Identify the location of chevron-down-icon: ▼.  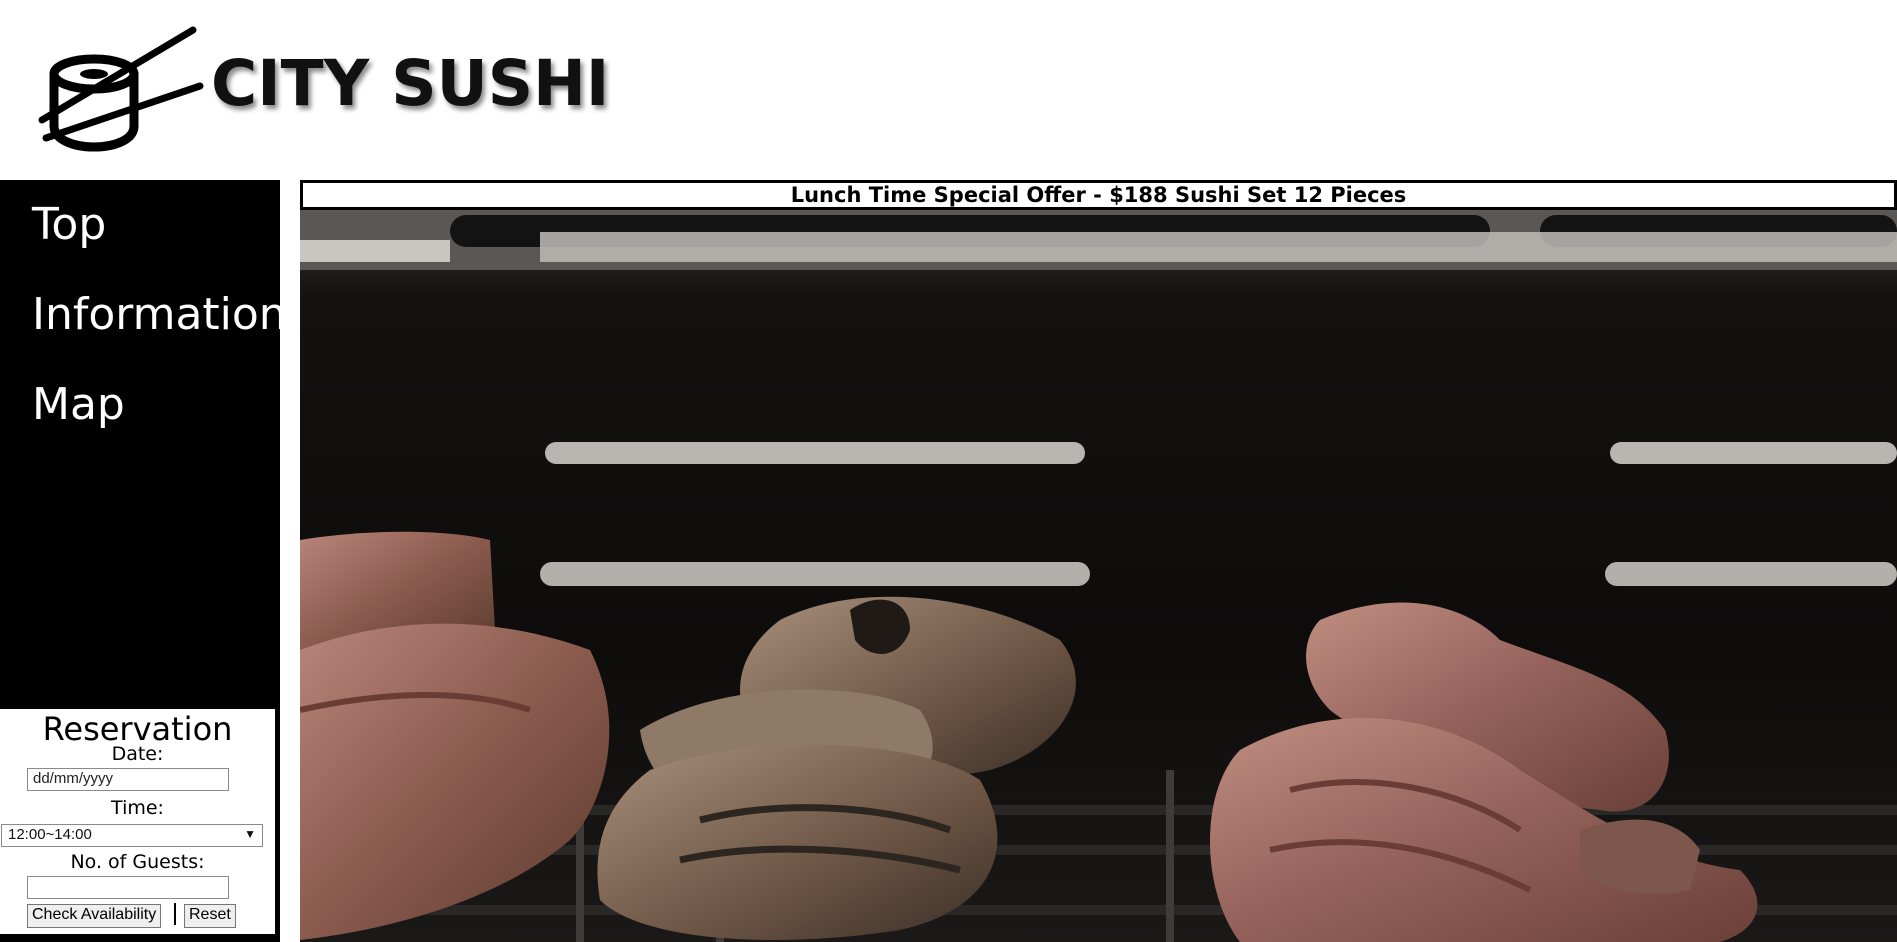
(250, 834).